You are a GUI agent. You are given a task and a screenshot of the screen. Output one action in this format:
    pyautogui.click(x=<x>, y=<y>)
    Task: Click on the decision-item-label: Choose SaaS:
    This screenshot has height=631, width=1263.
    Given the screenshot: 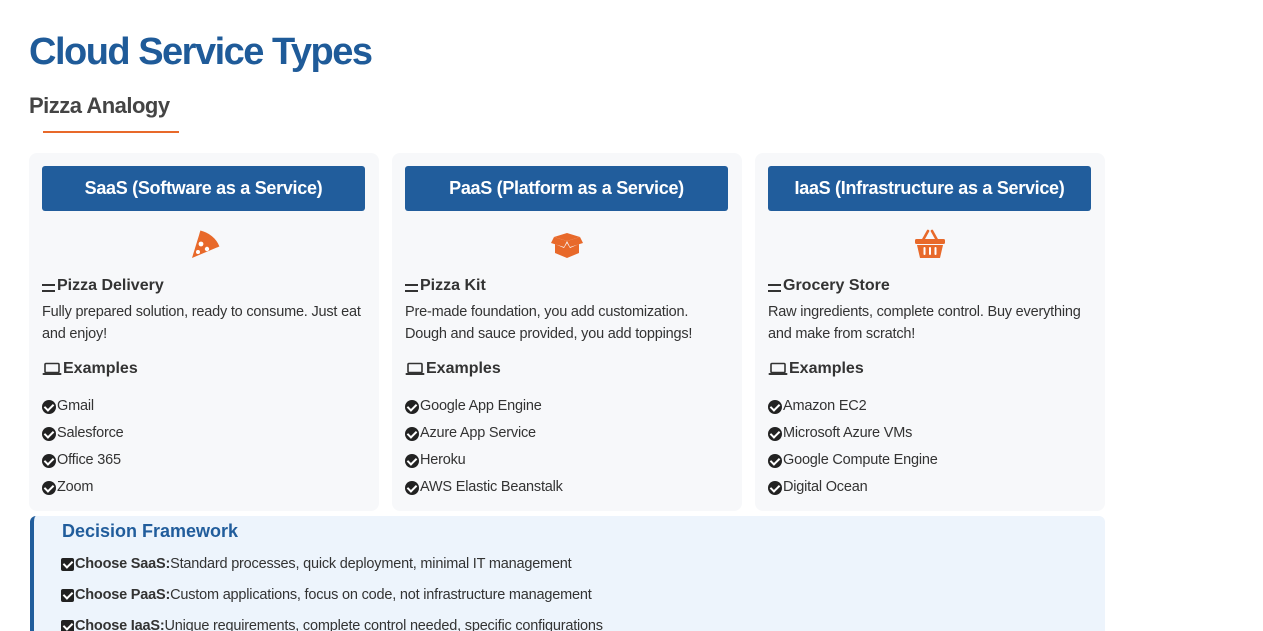 What is the action you would take?
    pyautogui.click(x=123, y=564)
    